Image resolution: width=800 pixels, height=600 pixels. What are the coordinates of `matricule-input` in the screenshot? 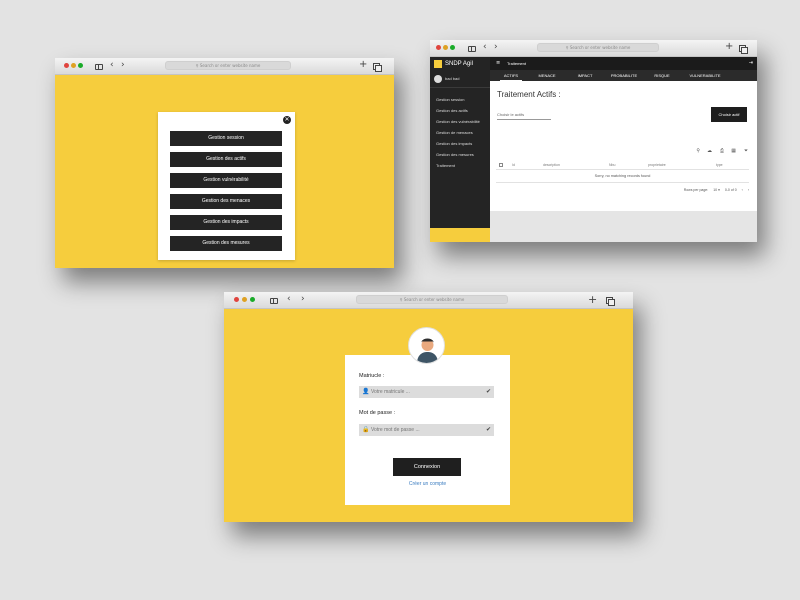 It's located at (426, 392).